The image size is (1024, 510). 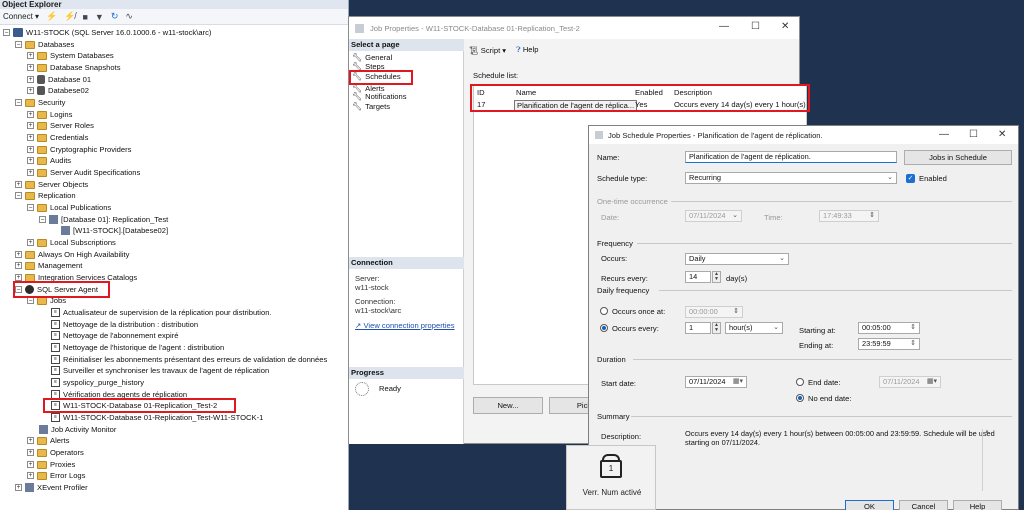 What do you see at coordinates (59, 80) in the screenshot?
I see `tree-node-database-01: + Database 01` at bounding box center [59, 80].